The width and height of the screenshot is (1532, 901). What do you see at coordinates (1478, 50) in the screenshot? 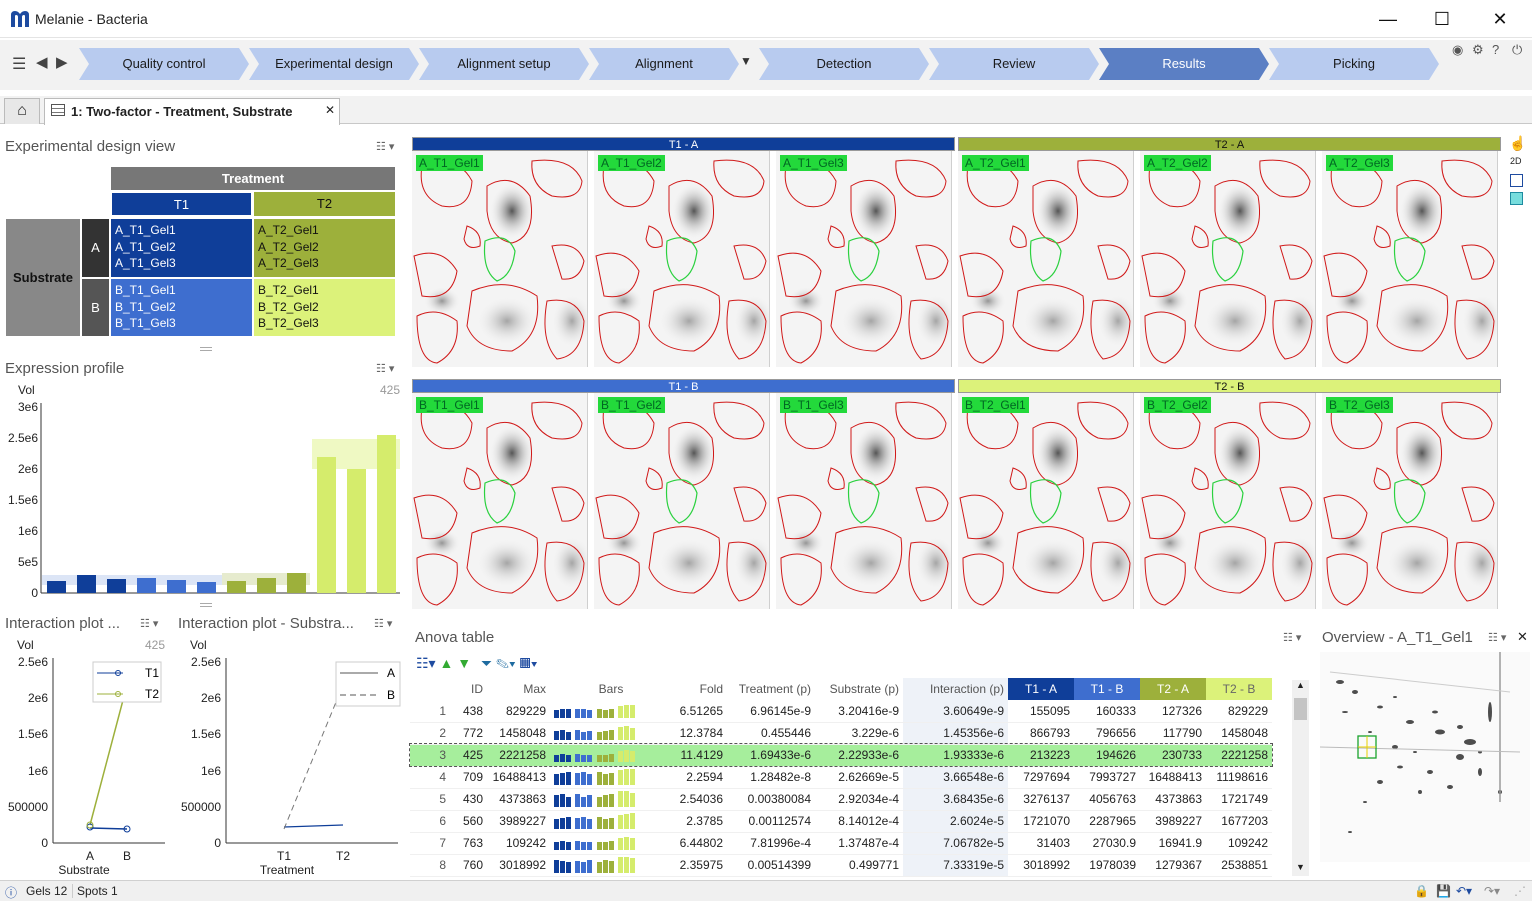
I see `gear-icon: ⚙` at bounding box center [1478, 50].